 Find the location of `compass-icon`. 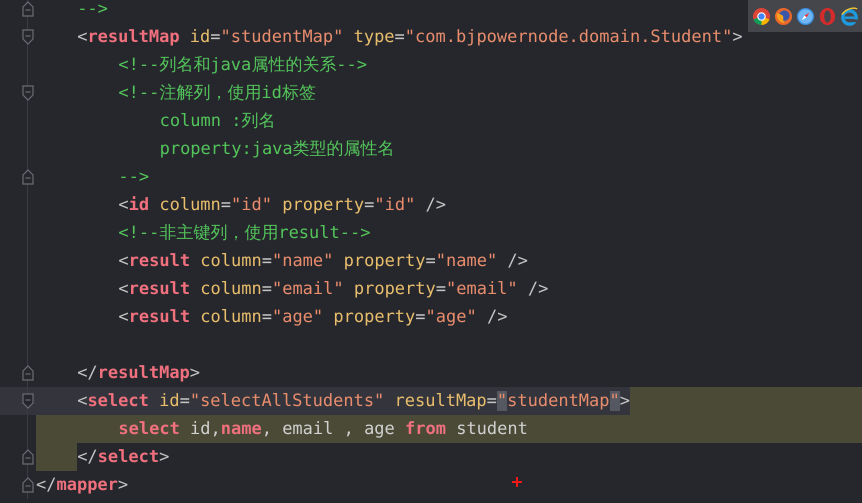

compass-icon is located at coordinates (805, 16).